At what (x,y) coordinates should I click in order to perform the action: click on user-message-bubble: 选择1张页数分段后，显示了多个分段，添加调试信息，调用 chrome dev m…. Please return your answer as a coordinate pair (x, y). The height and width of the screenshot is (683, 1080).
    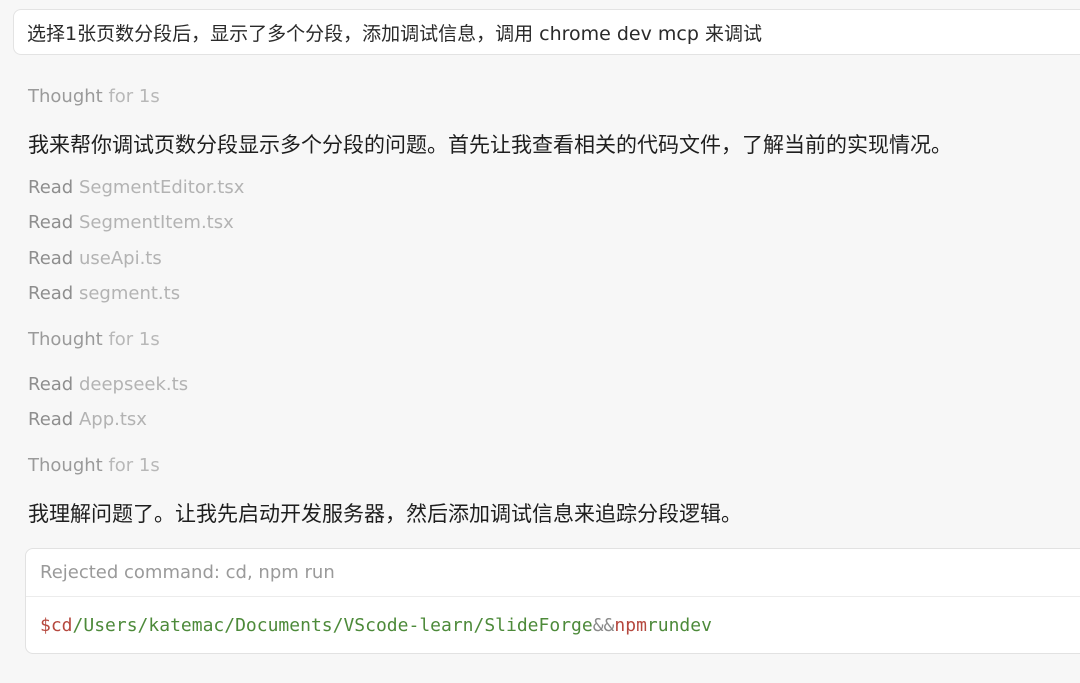
    Looking at the image, I should click on (546, 32).